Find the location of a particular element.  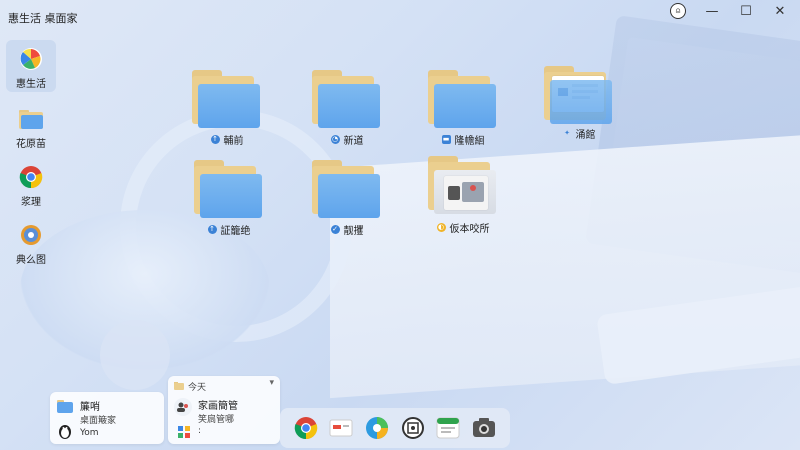

folder-label: 隆幨絗 is located at coordinates (469, 141).